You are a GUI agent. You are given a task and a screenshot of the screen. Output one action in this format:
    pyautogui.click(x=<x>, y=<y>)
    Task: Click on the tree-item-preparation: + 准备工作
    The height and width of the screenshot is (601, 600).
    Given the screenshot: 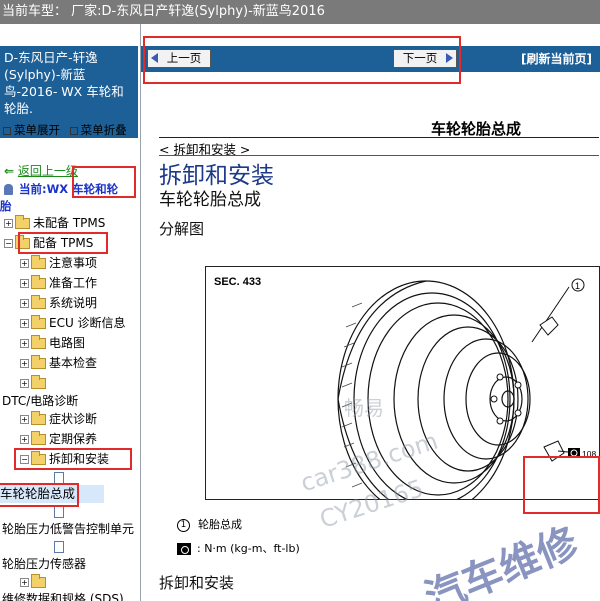 What is the action you would take?
    pyautogui.click(x=58, y=283)
    